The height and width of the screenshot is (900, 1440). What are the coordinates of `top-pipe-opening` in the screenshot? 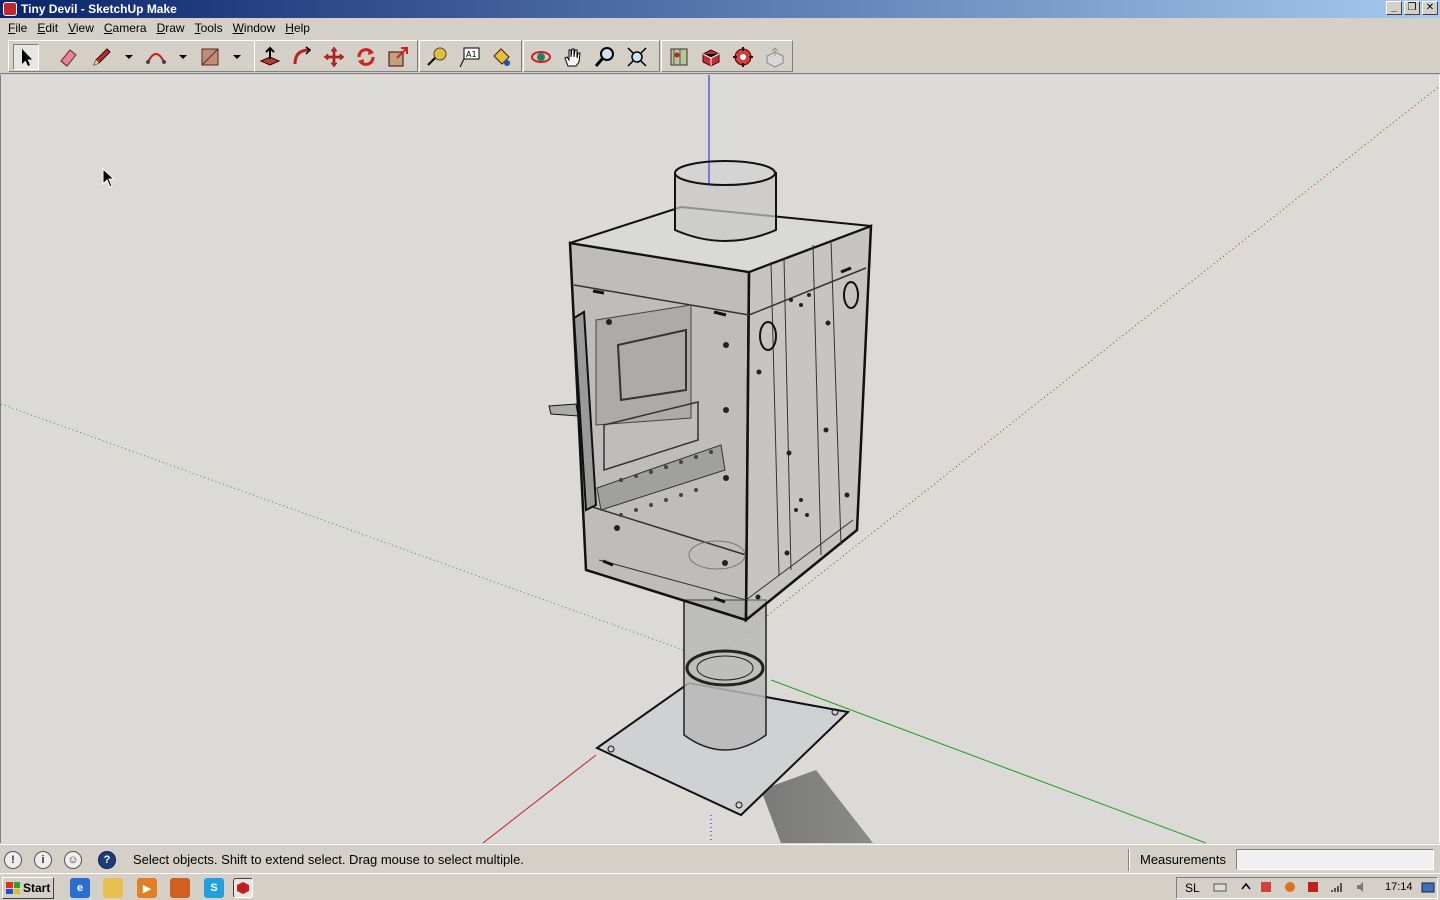 It's located at (725, 173).